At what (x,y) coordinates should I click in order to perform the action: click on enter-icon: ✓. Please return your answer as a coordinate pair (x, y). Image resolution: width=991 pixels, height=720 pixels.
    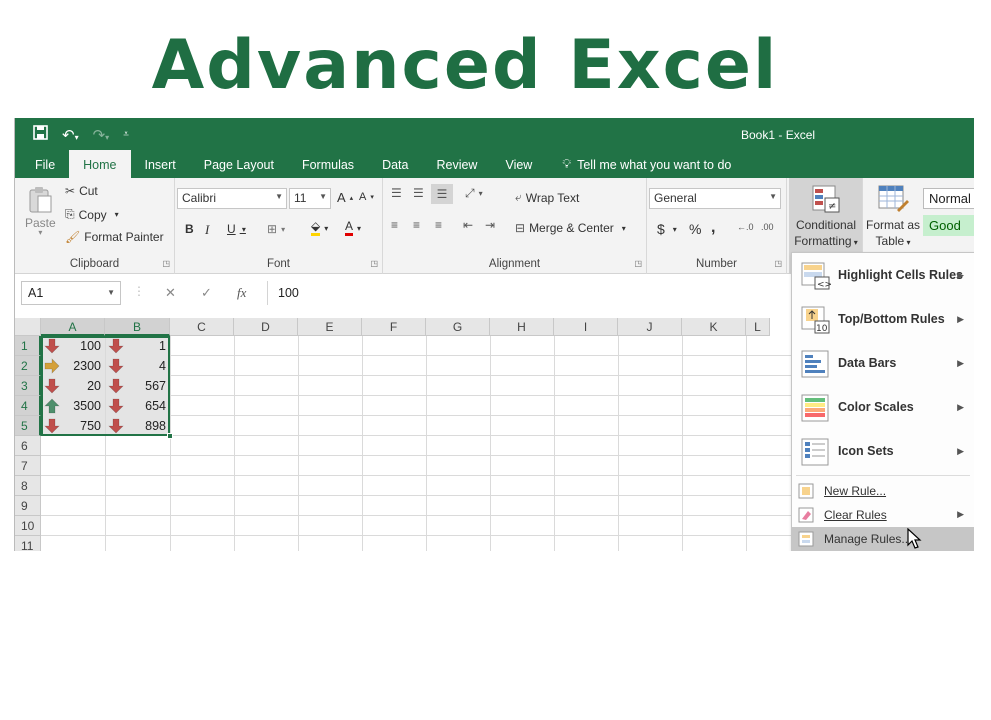
    Looking at the image, I should click on (206, 293).